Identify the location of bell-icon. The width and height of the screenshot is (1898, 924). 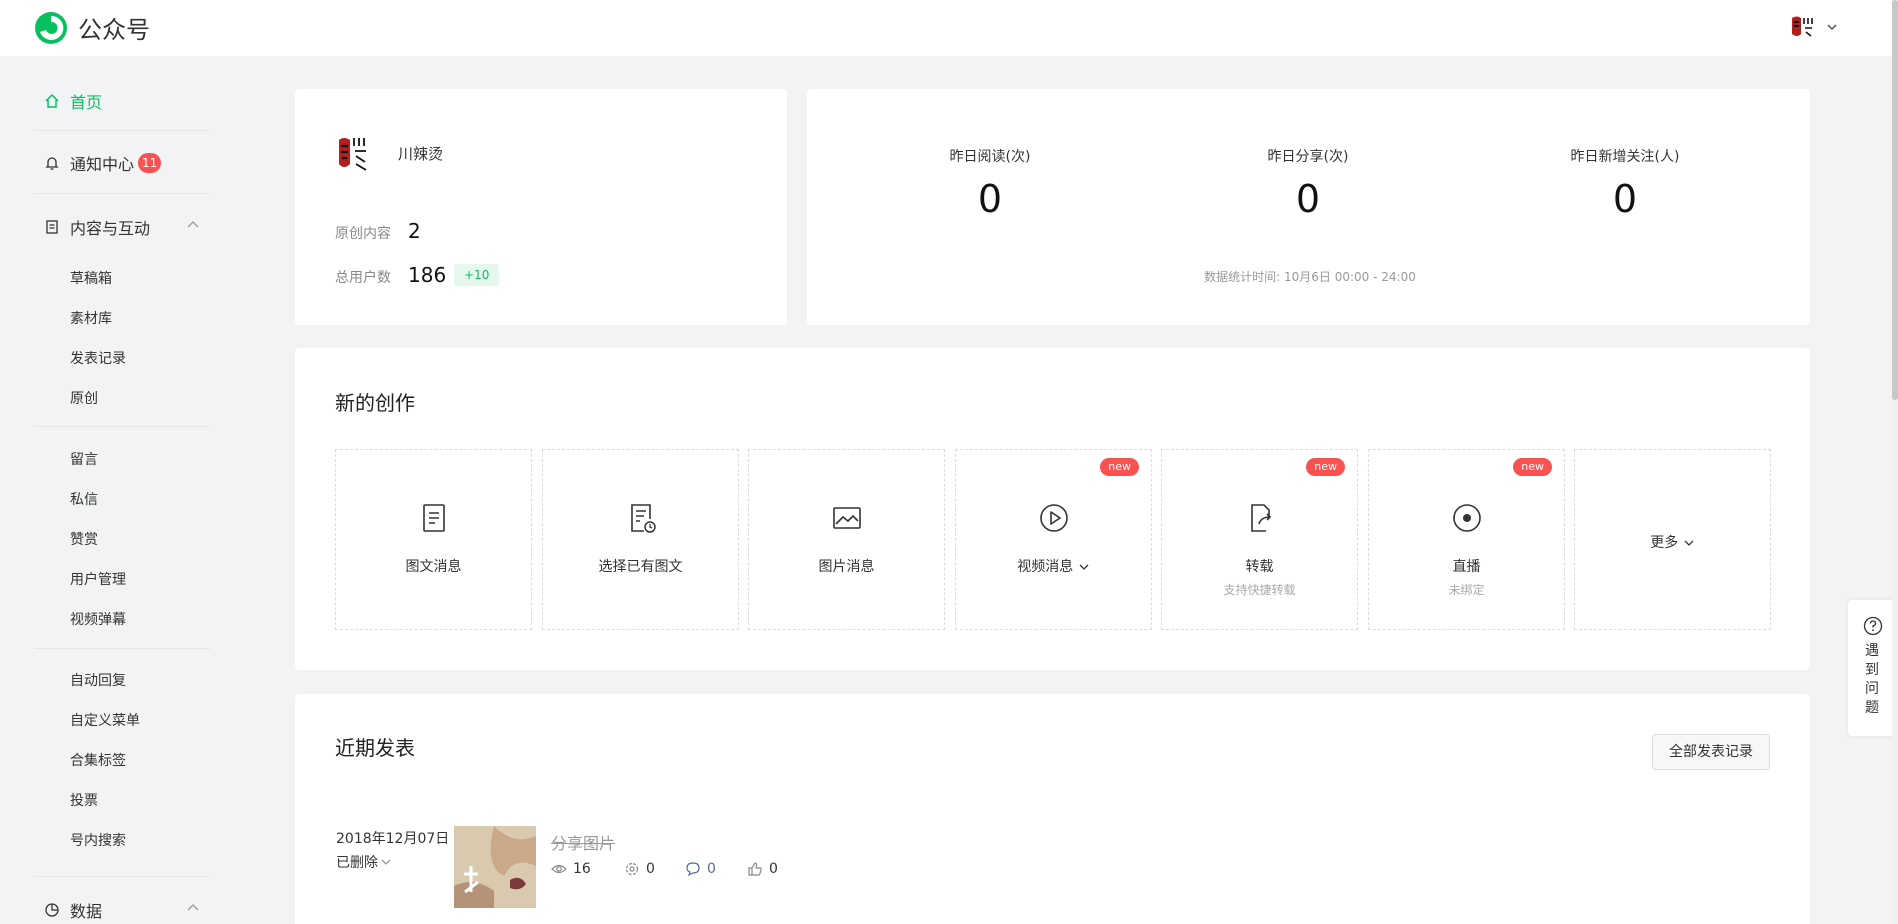
(52, 163).